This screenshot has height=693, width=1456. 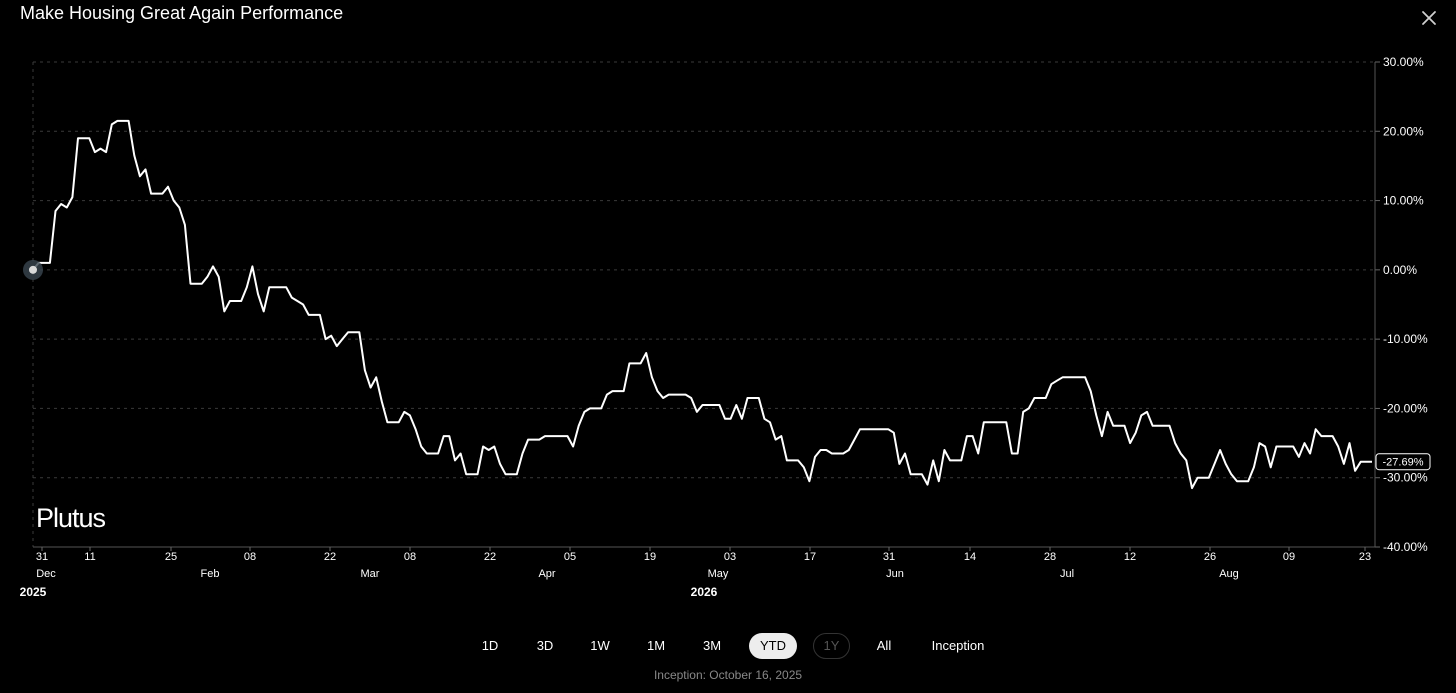 I want to click on x-tick-day: 28, so click(x=1050, y=557).